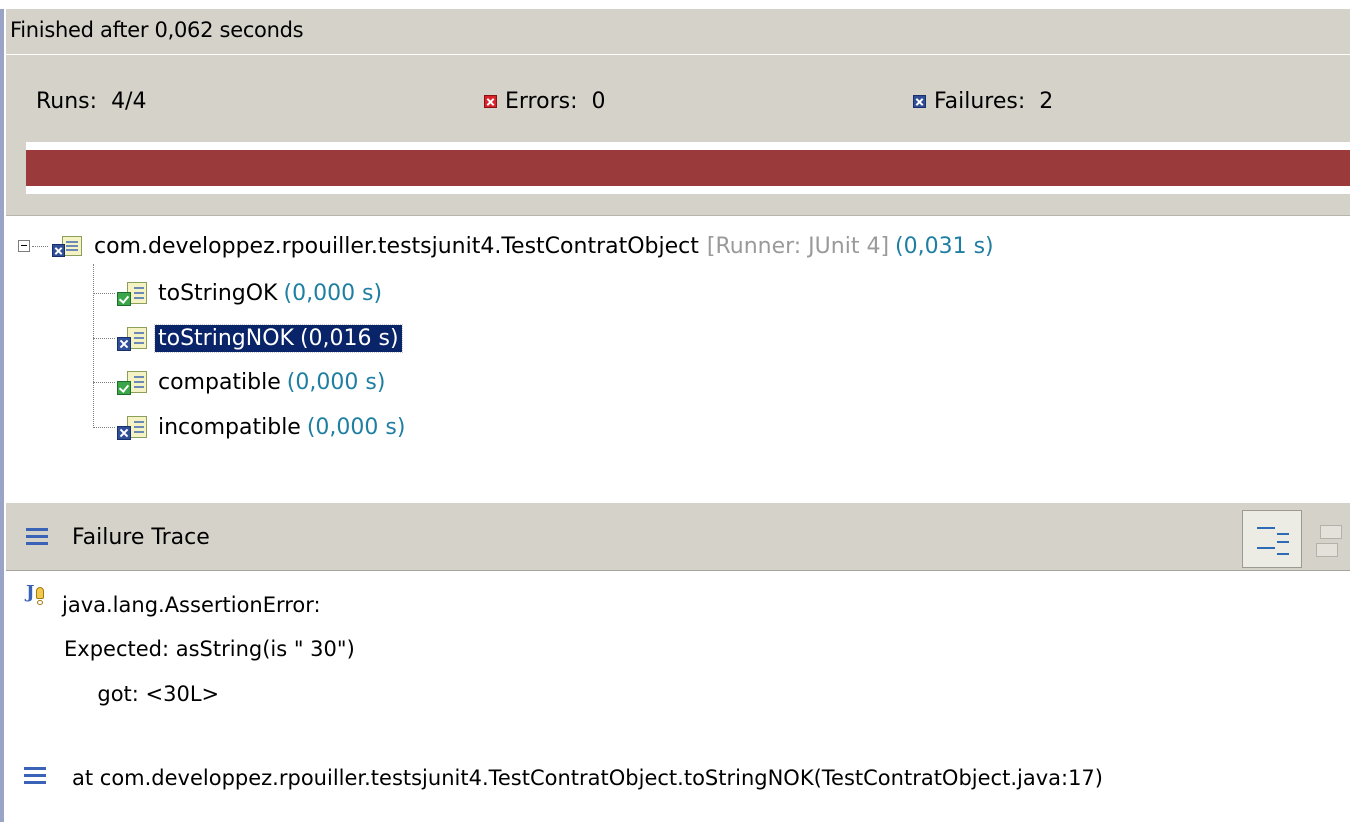  Describe the element at coordinates (37, 537) in the screenshot. I see `stack-trace-icon` at that location.